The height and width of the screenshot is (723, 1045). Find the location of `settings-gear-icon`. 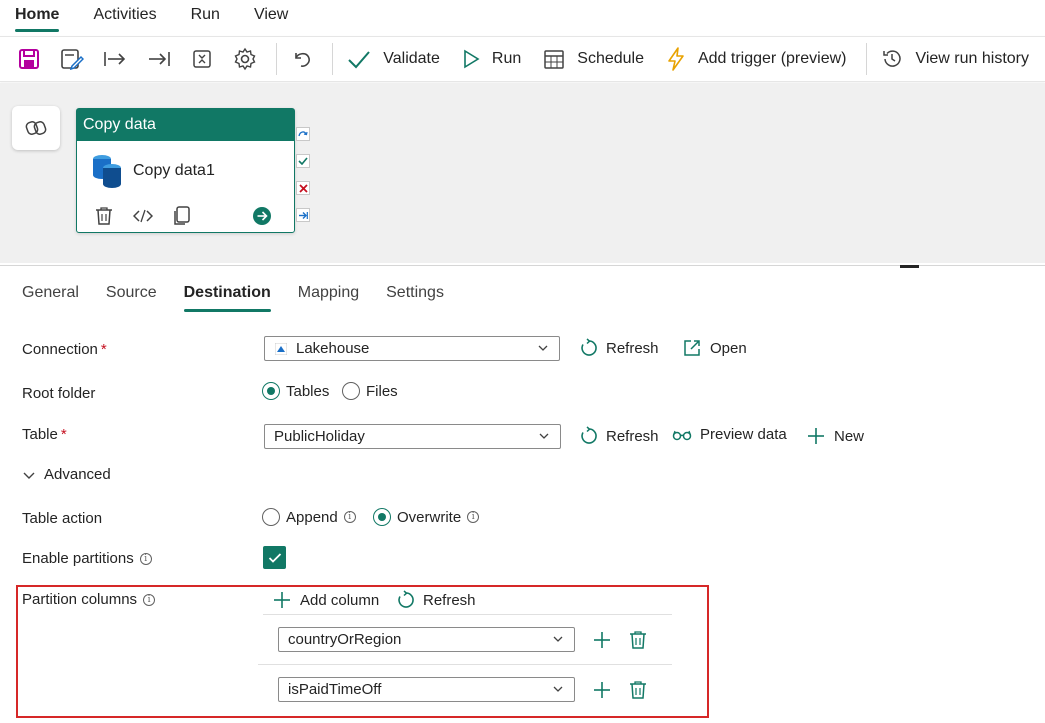

settings-gear-icon is located at coordinates (245, 59).